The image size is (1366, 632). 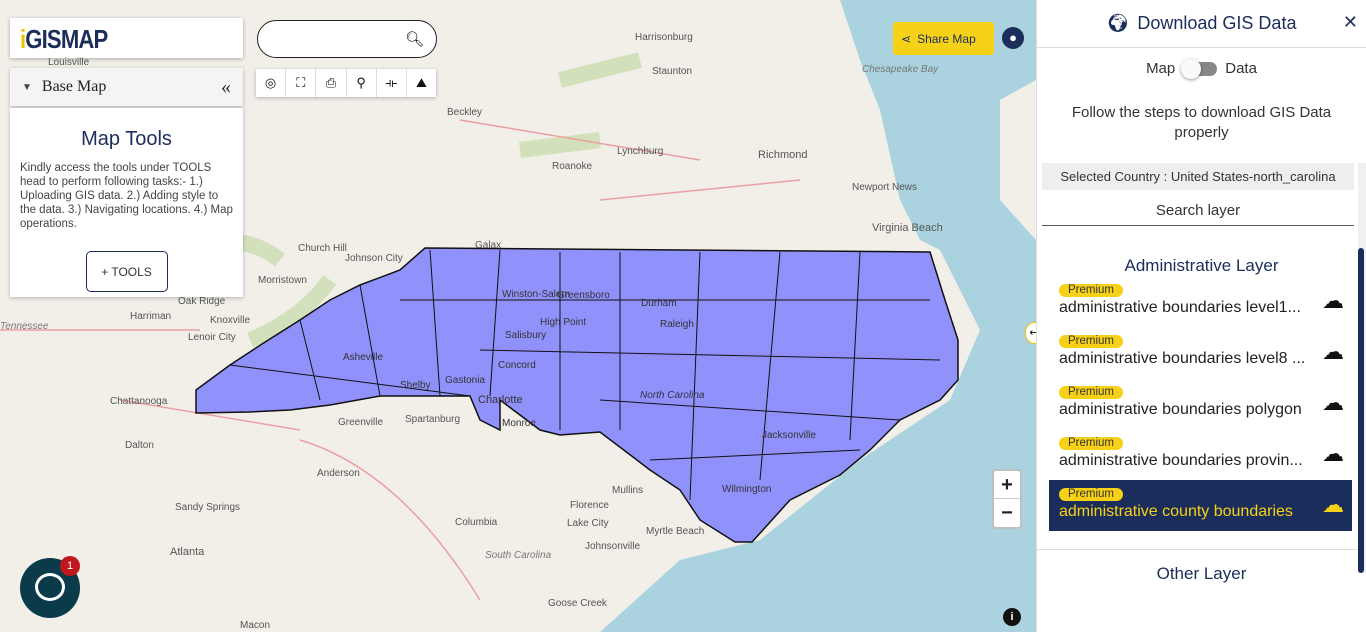 I want to click on chat-icon, so click(x=50, y=587).